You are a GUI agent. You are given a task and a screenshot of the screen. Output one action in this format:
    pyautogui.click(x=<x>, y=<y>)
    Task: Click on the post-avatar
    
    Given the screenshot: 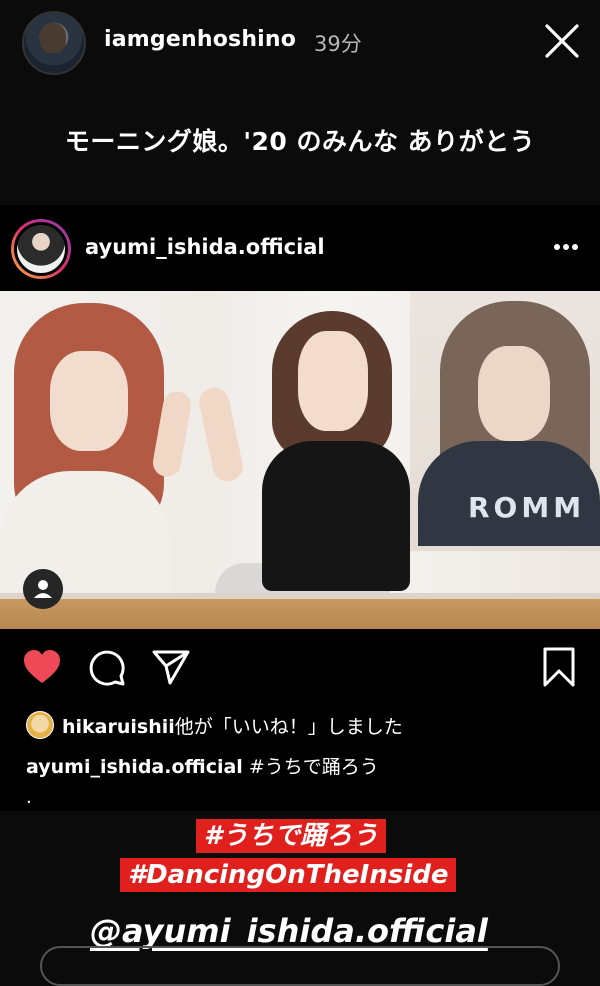 What is the action you would take?
    pyautogui.click(x=41, y=249)
    